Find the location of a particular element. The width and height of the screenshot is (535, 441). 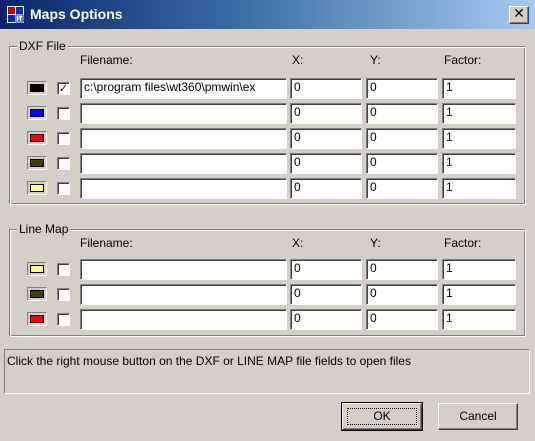

linemap-factor-header: Factor: is located at coordinates (463, 243).